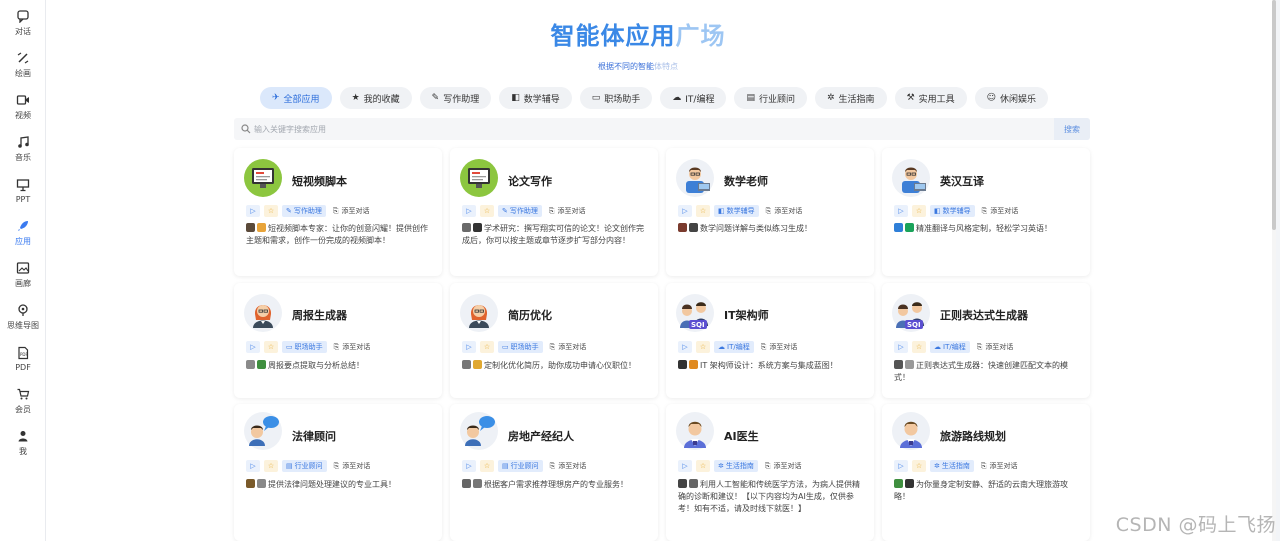 This screenshot has height=541, width=1280. I want to click on search-input, so click(654, 129).